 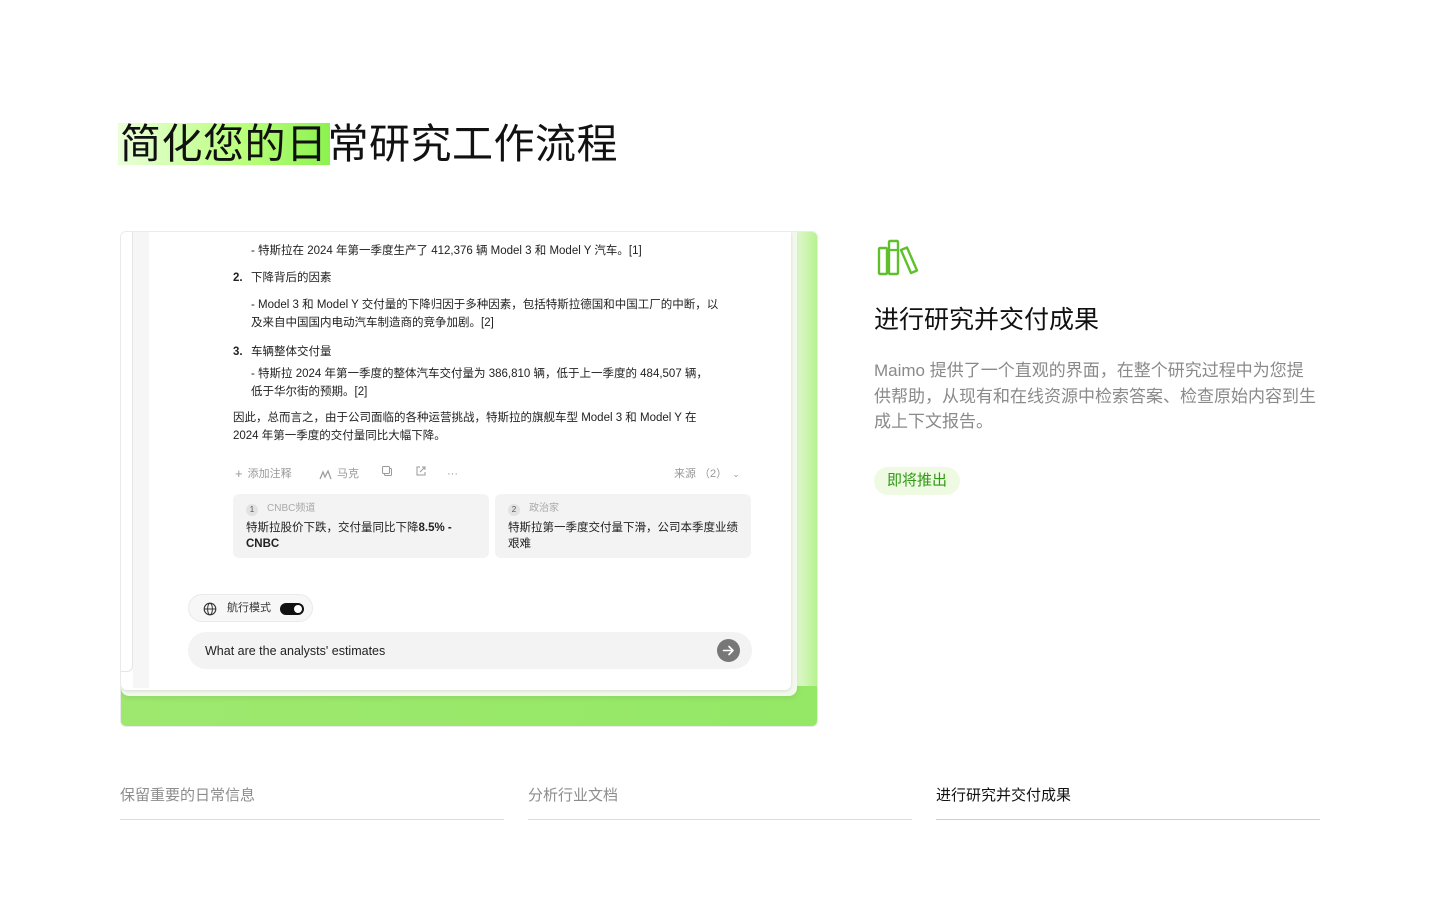 I want to click on external-link-icon, so click(x=421, y=471).